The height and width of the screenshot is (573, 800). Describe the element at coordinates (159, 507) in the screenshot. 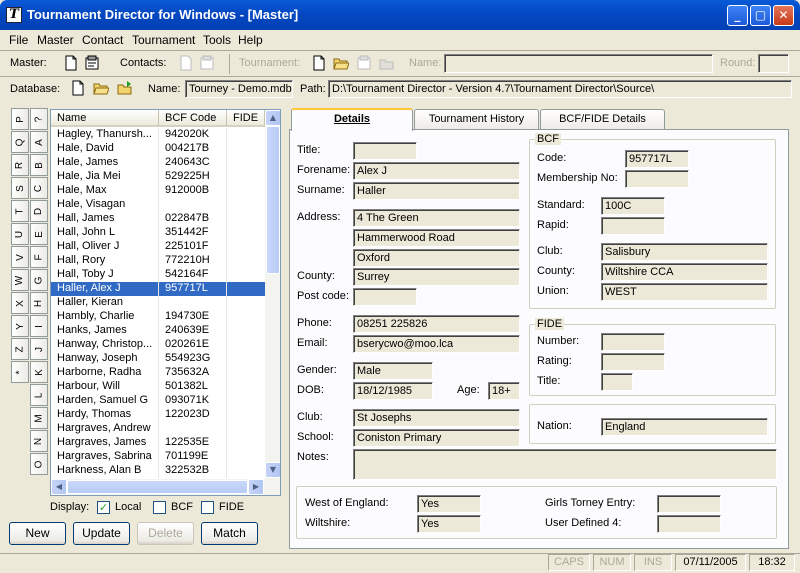

I see `bcf-checkbox` at that location.